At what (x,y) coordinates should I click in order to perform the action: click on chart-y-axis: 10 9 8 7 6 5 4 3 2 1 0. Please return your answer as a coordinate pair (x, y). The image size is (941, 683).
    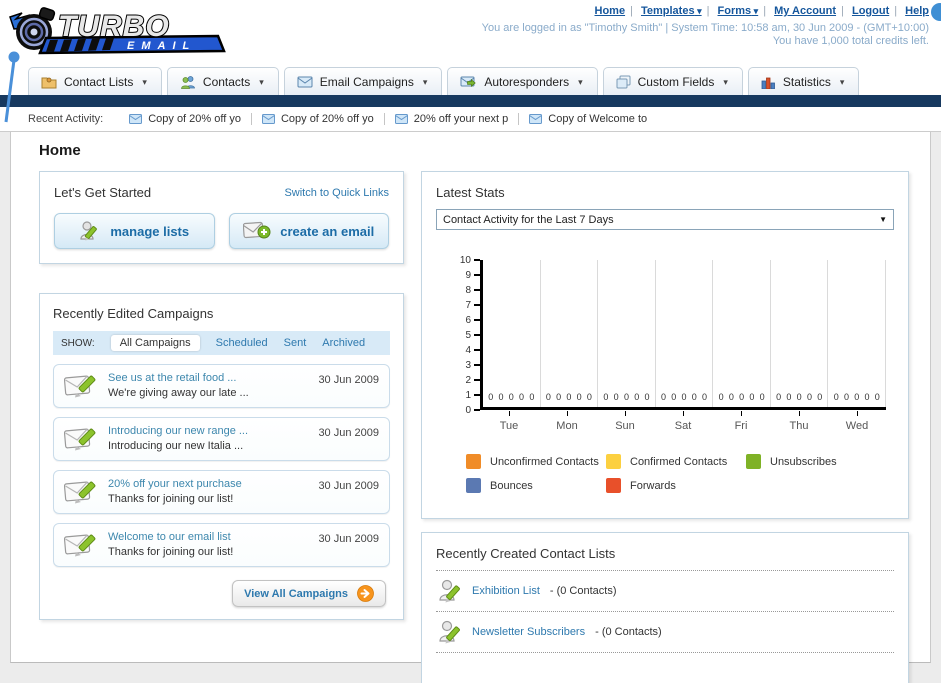
    Looking at the image, I should click on (460, 335).